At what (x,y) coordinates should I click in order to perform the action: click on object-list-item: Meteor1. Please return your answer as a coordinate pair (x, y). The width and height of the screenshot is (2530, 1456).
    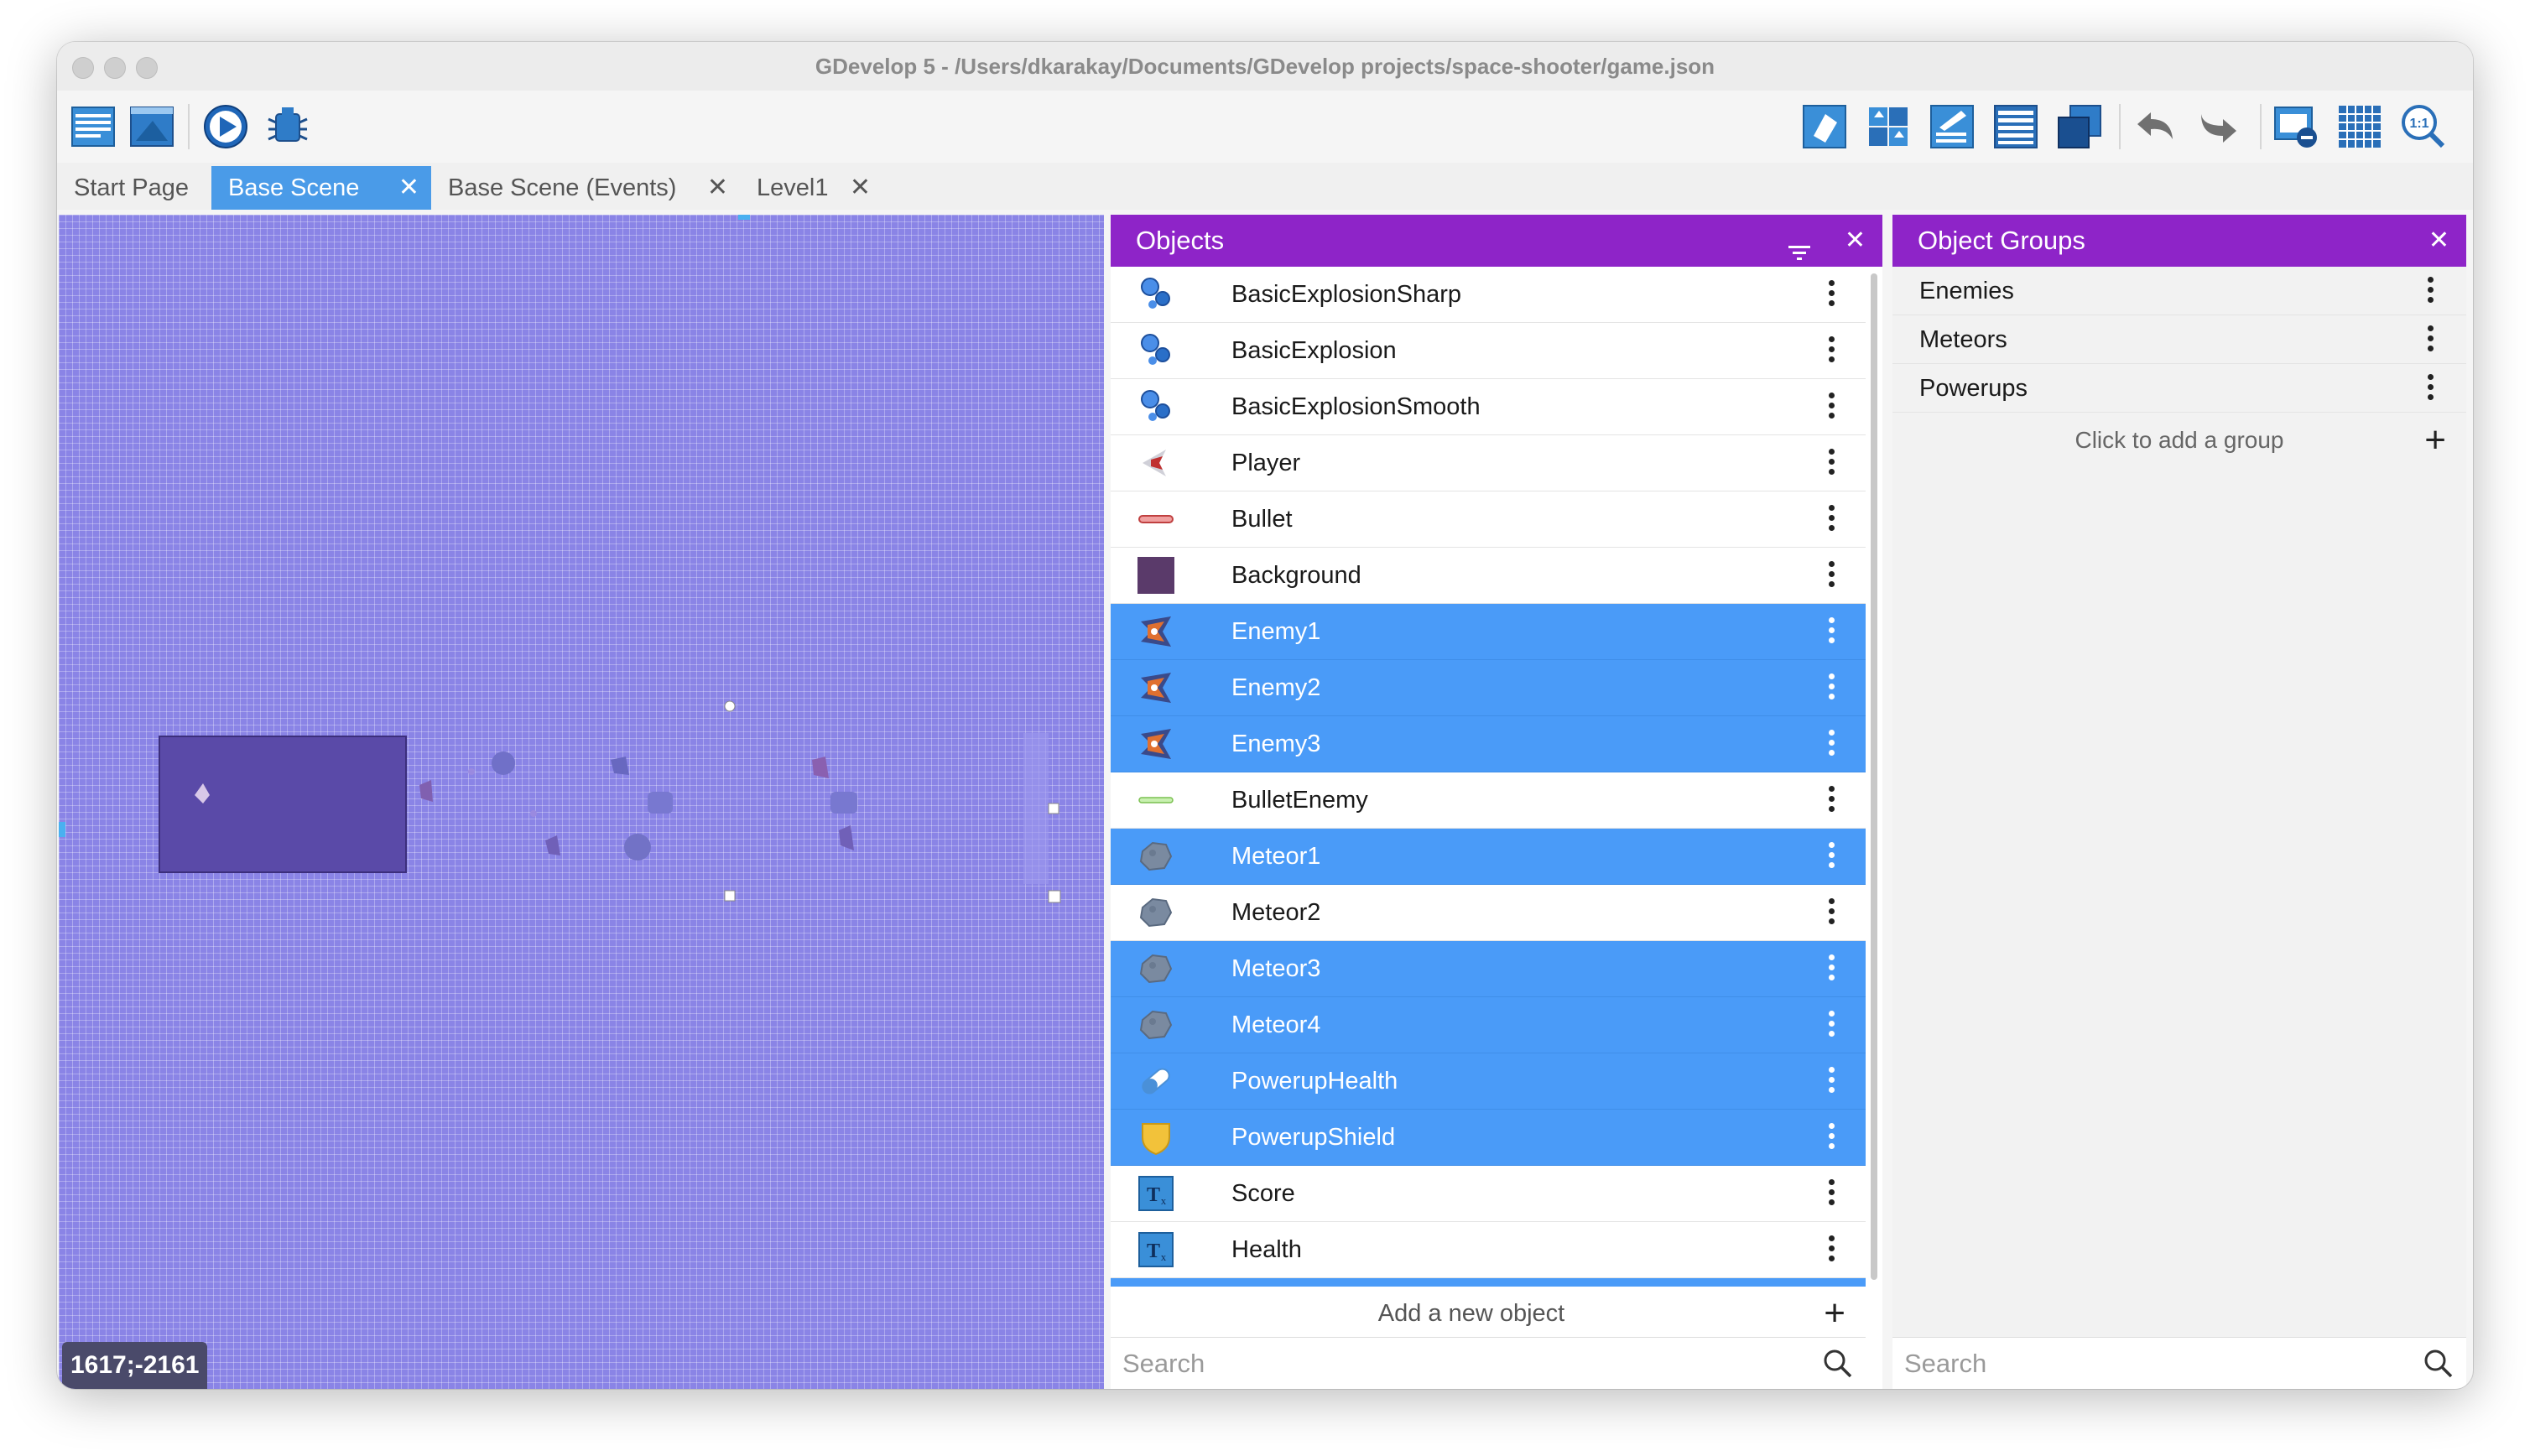
    Looking at the image, I should click on (1488, 857).